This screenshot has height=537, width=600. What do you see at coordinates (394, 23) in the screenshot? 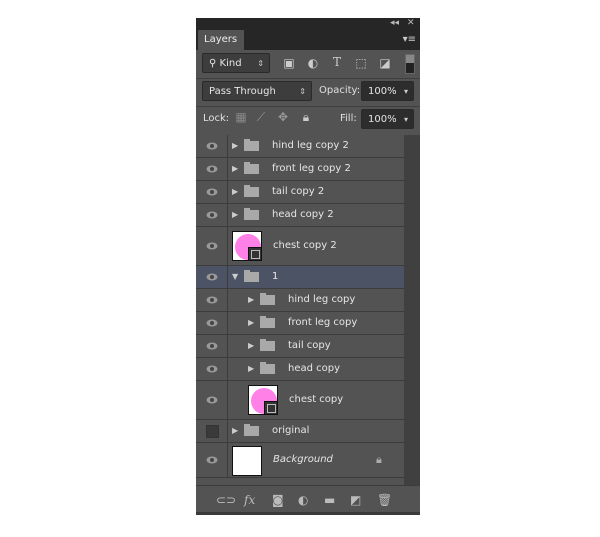
I see `collapse-icon: ◂◂` at bounding box center [394, 23].